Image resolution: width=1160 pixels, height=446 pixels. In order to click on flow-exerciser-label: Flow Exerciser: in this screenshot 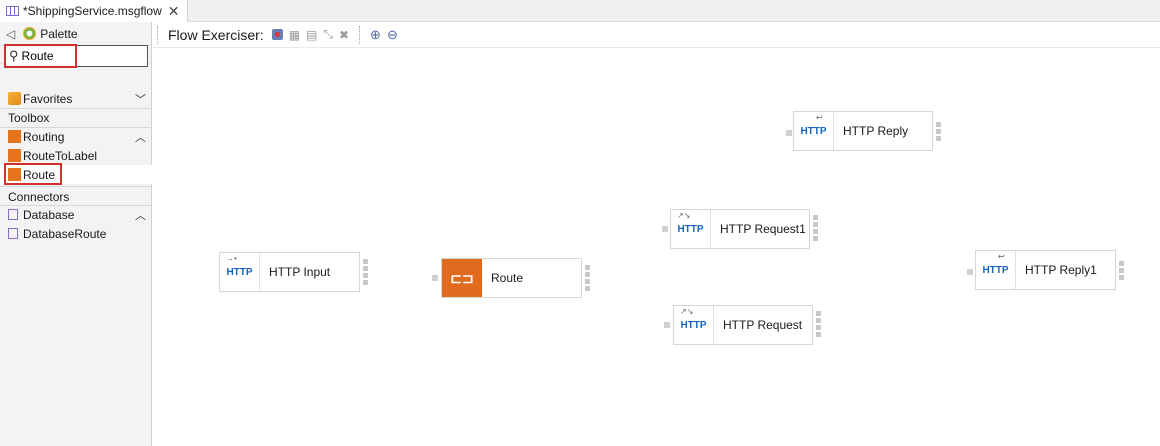, I will do `click(216, 34)`.